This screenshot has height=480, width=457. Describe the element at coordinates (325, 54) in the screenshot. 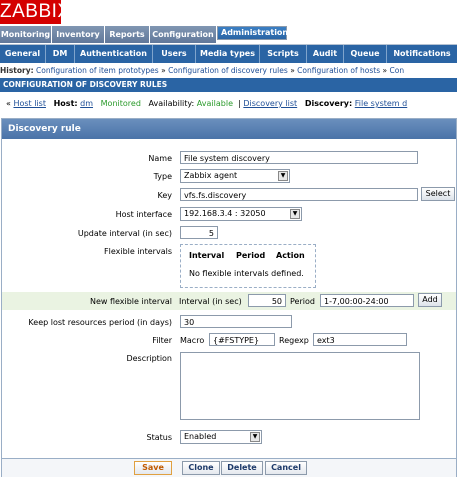

I see `submenu-audit: Audit` at that location.